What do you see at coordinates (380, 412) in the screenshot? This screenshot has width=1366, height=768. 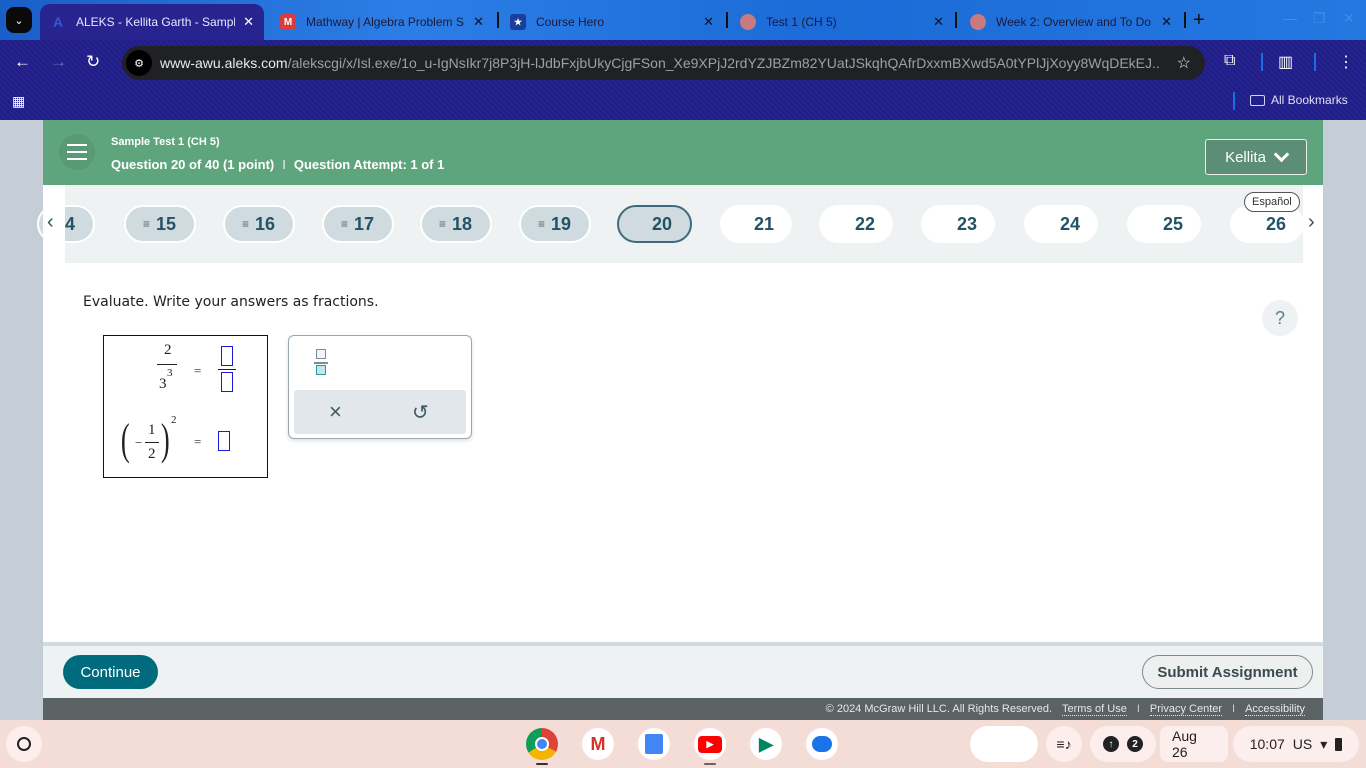 I see `palette-action-bar: × ↺` at bounding box center [380, 412].